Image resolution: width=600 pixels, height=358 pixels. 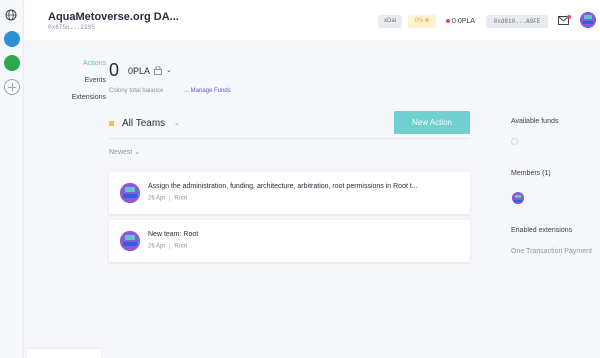 I want to click on wallet-address: 0xd810...A9FE, so click(x=517, y=21).